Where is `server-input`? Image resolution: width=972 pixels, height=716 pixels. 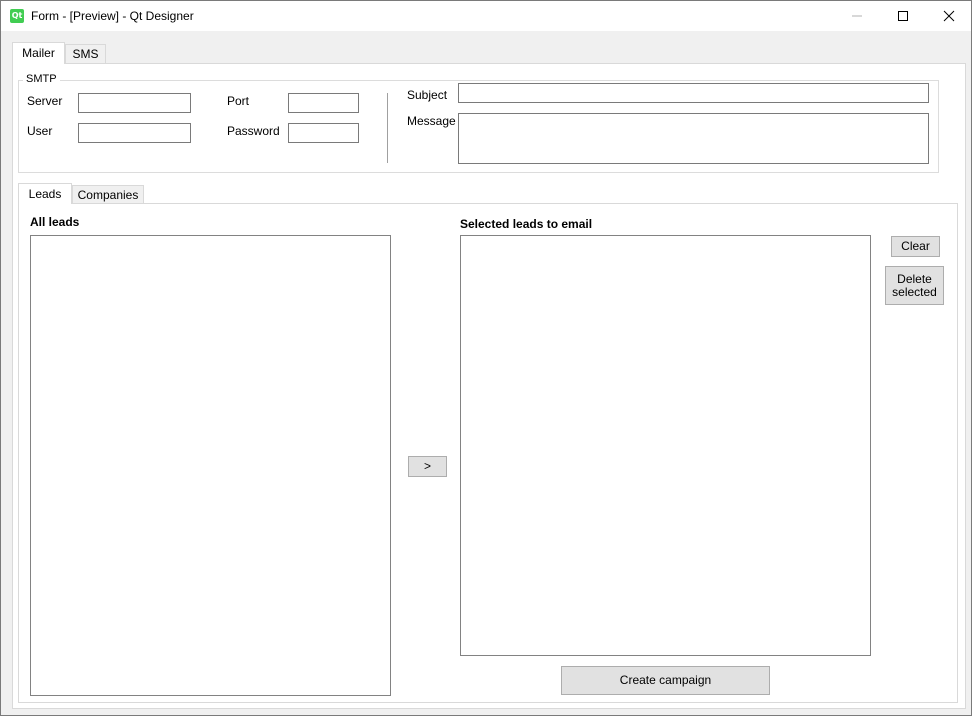 server-input is located at coordinates (134, 103).